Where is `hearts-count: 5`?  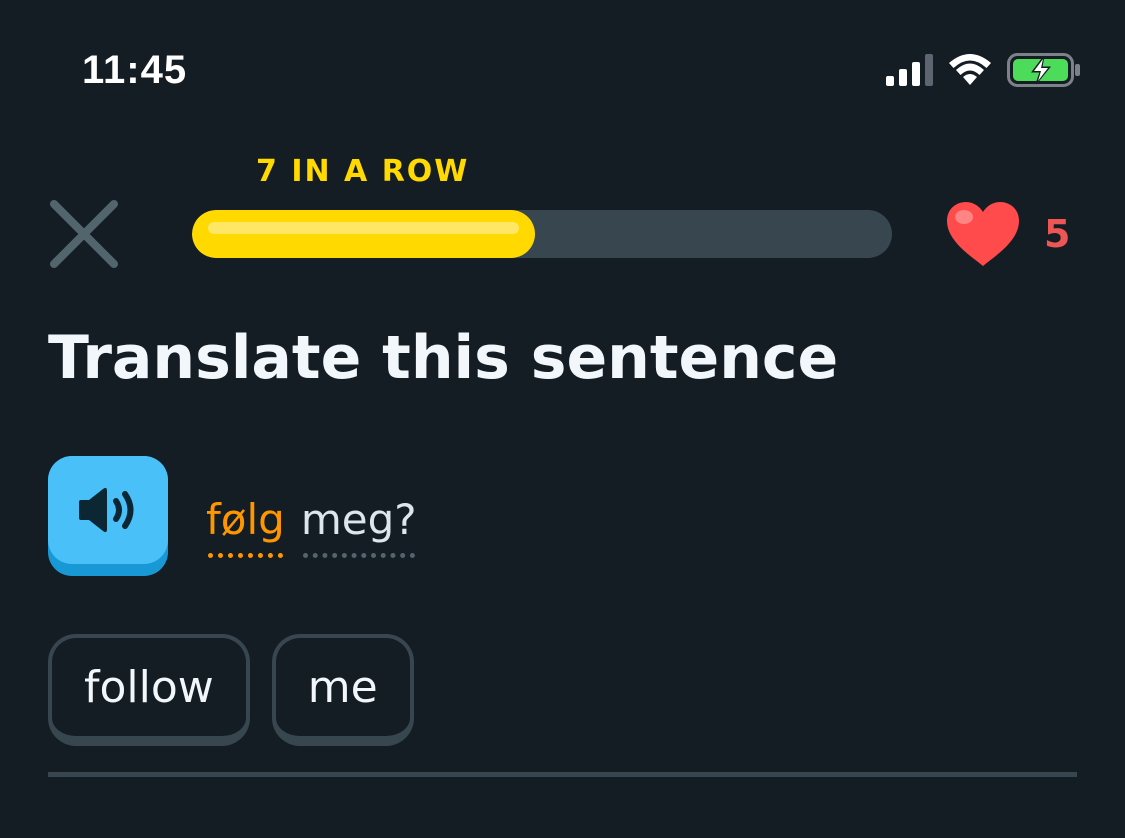
hearts-count: 5 is located at coordinates (1057, 234).